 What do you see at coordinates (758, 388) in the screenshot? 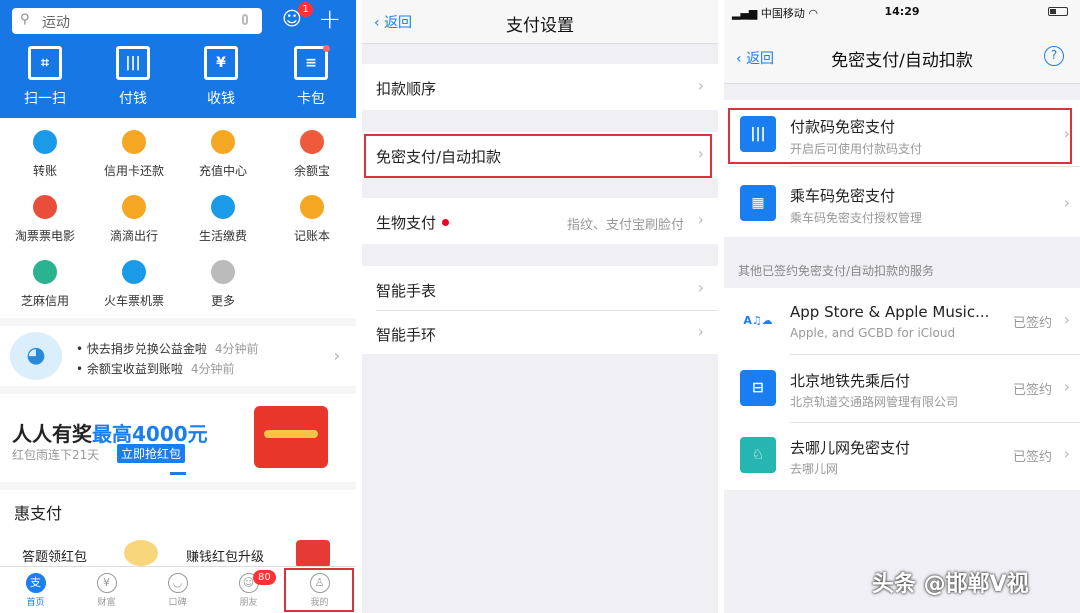
I see `subway-icon: ⊟` at bounding box center [758, 388].